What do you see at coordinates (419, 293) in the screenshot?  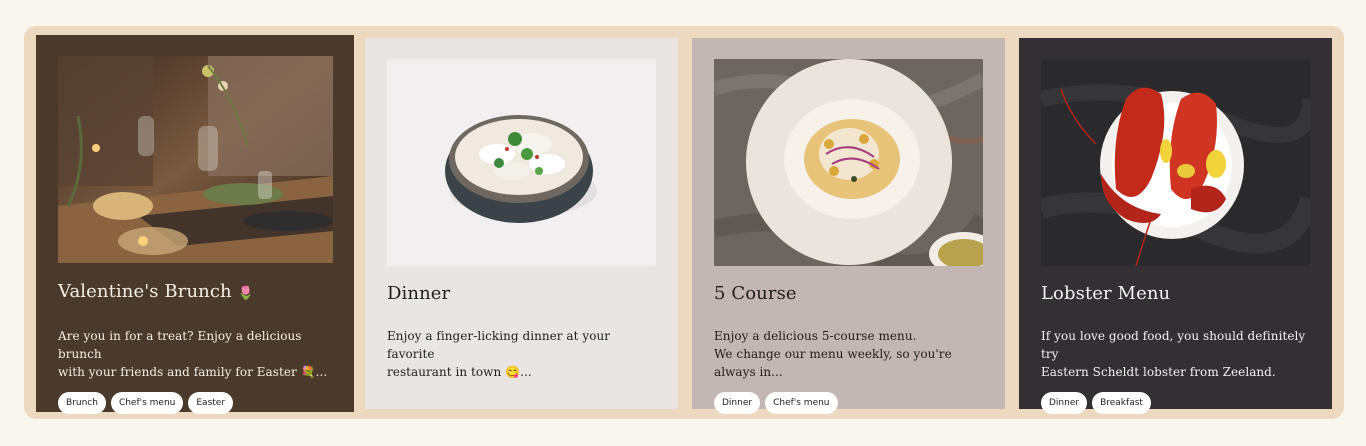 I see `card-title: Dinner` at bounding box center [419, 293].